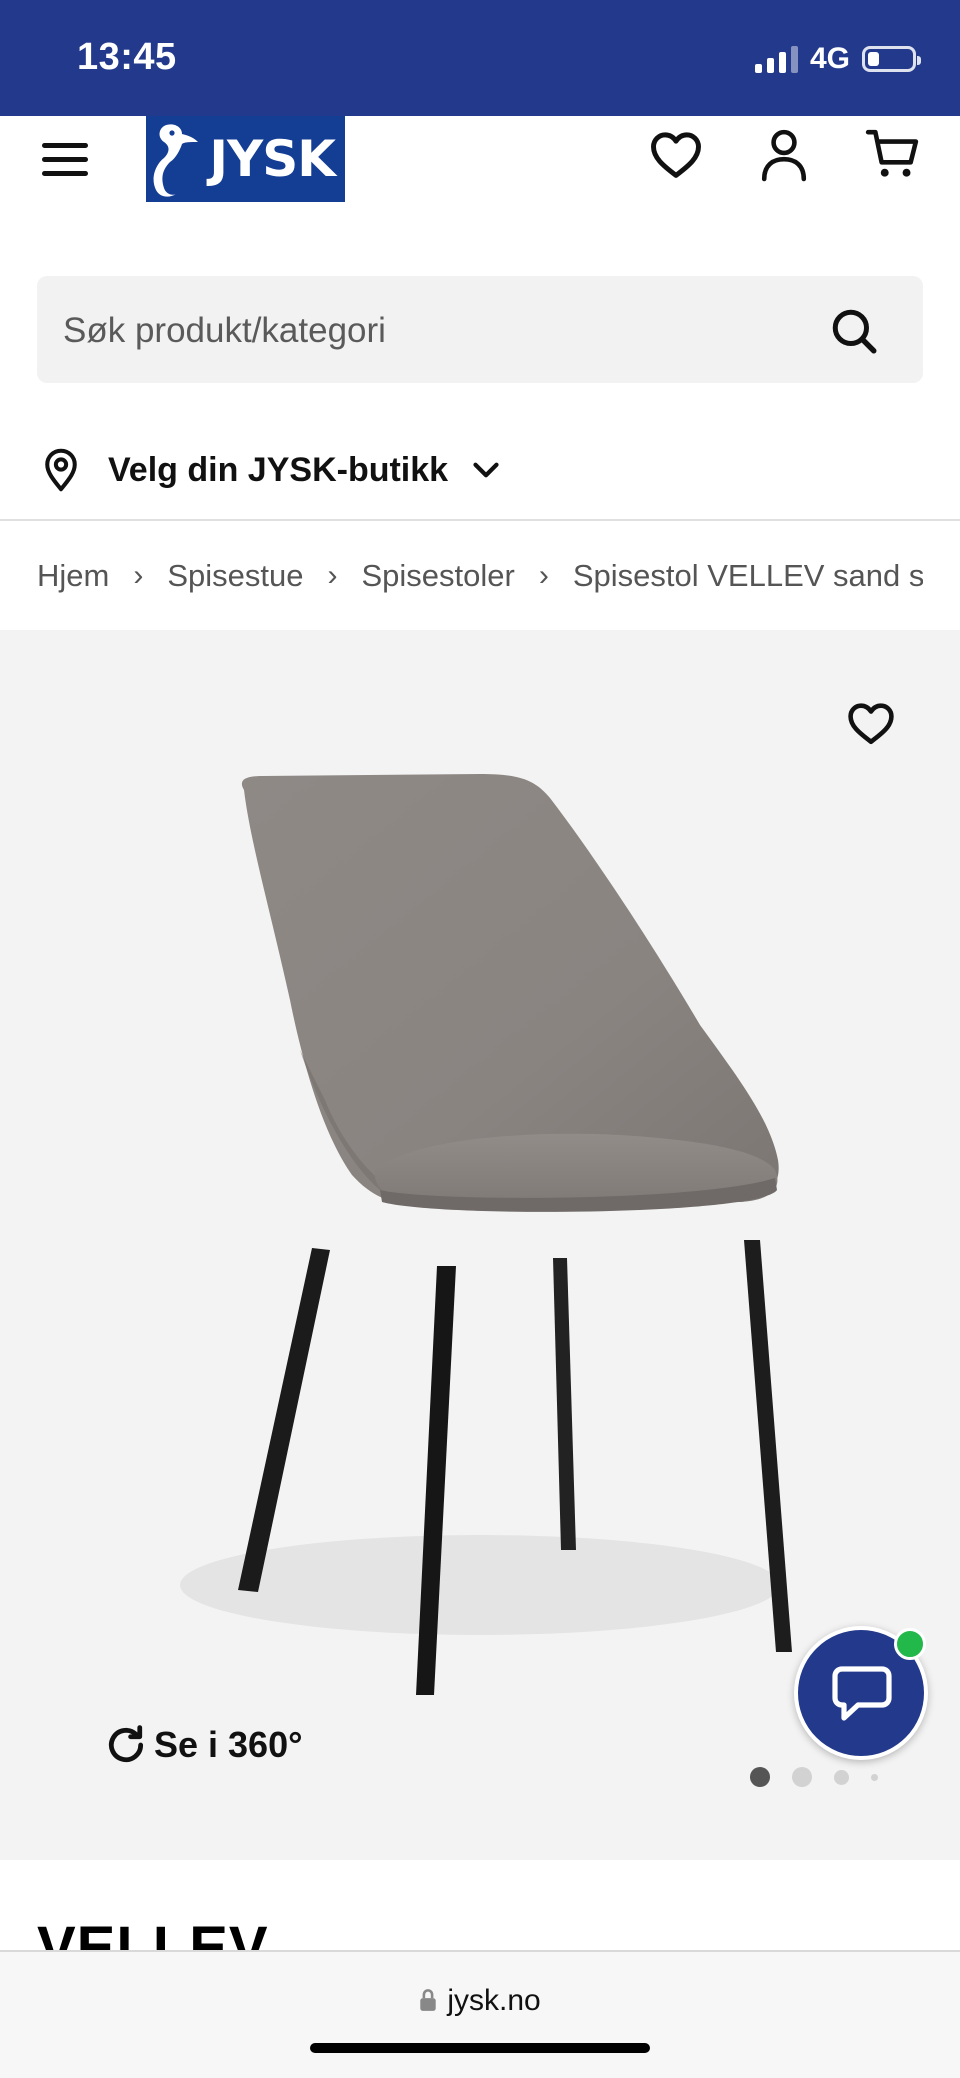 This screenshot has width=960, height=2078. I want to click on view-360-label: Se i 360°, so click(228, 1744).